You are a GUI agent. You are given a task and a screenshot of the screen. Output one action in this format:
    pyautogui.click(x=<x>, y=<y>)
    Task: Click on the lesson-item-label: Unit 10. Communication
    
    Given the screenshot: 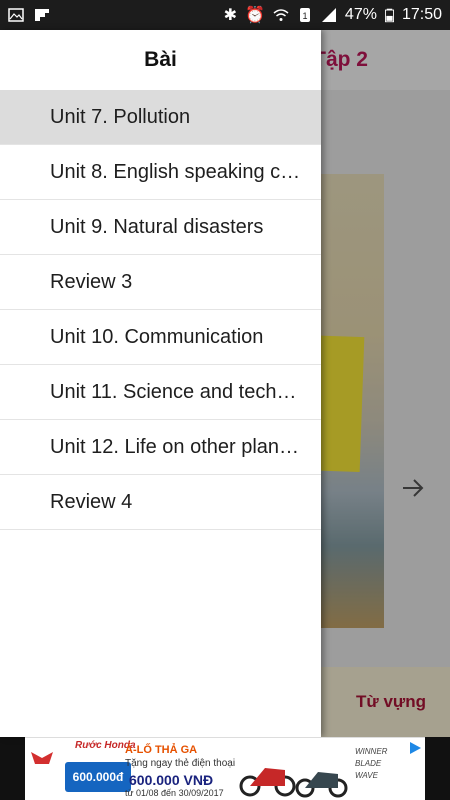 What is the action you would take?
    pyautogui.click(x=157, y=336)
    